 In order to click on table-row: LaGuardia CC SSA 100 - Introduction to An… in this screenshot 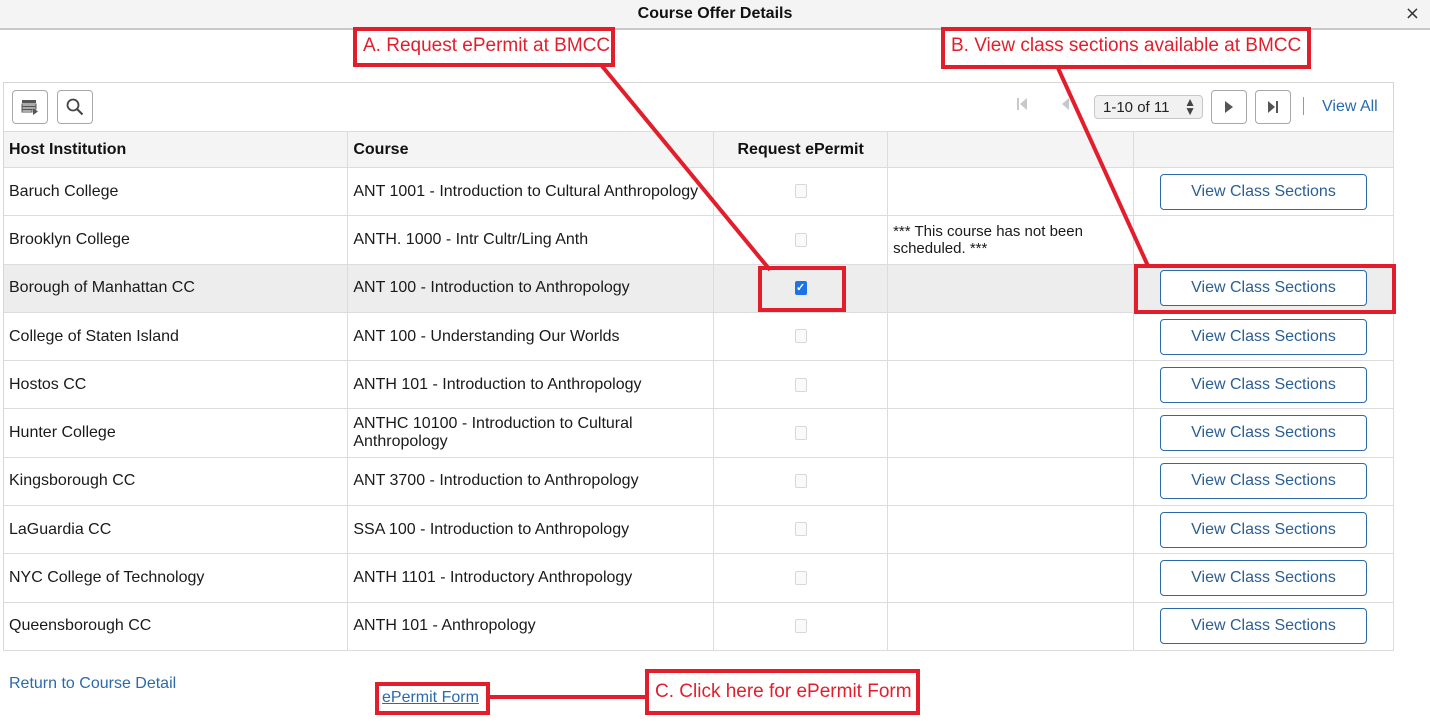, I will do `click(699, 530)`.